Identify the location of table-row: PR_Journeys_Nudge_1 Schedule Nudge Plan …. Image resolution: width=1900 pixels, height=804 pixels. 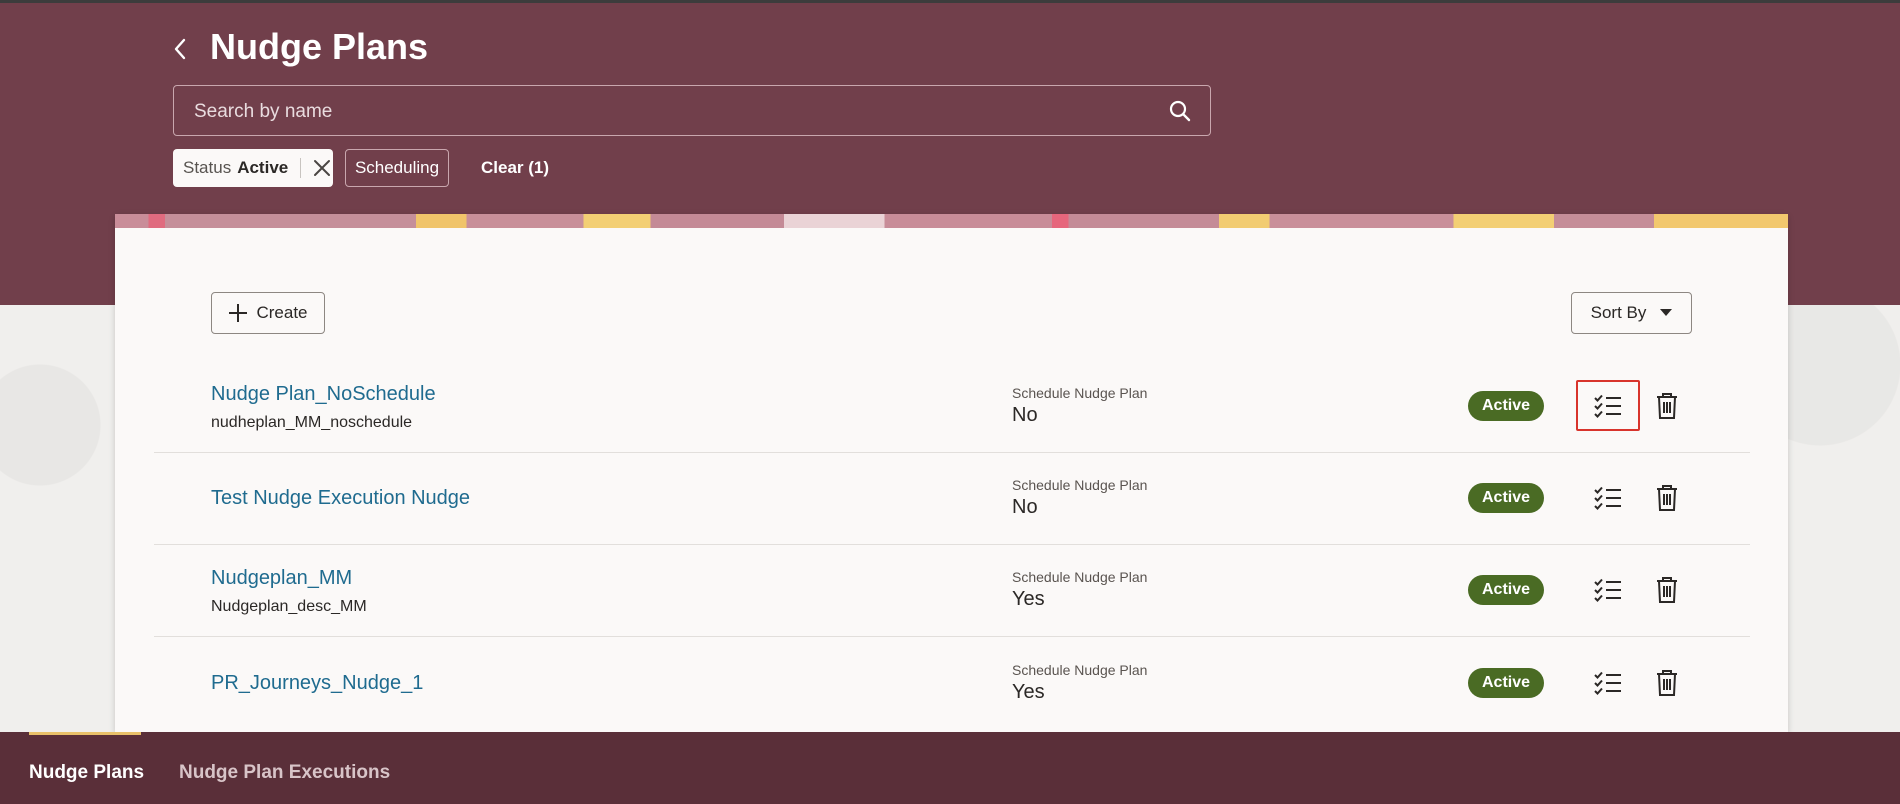
(952, 683).